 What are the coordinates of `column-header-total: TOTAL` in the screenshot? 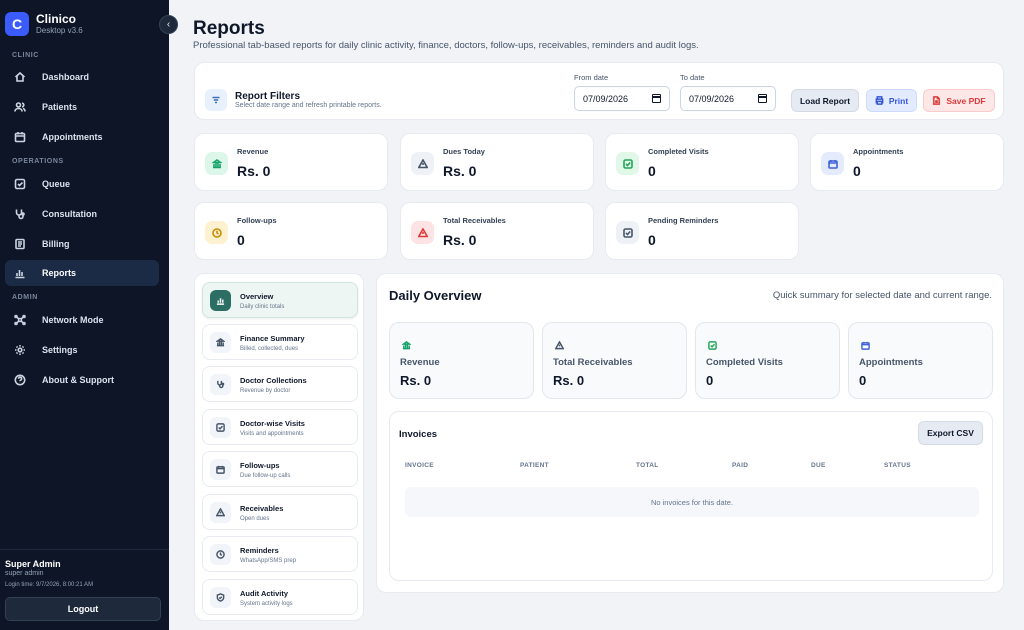 It's located at (647, 465).